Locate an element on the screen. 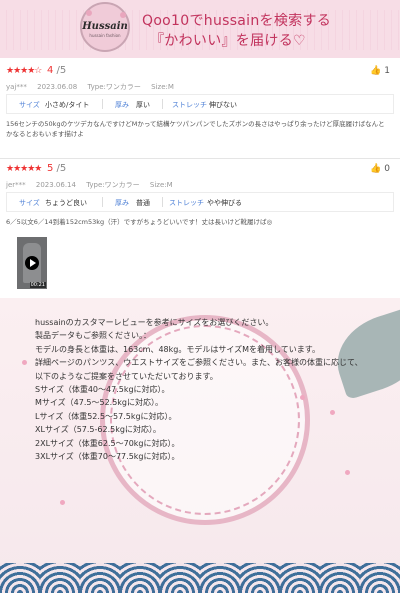 This screenshot has width=400, height=593. review-meta: yaj*** 2023.06.08 Type:ワンカラー Size:M is located at coordinates (94, 87).